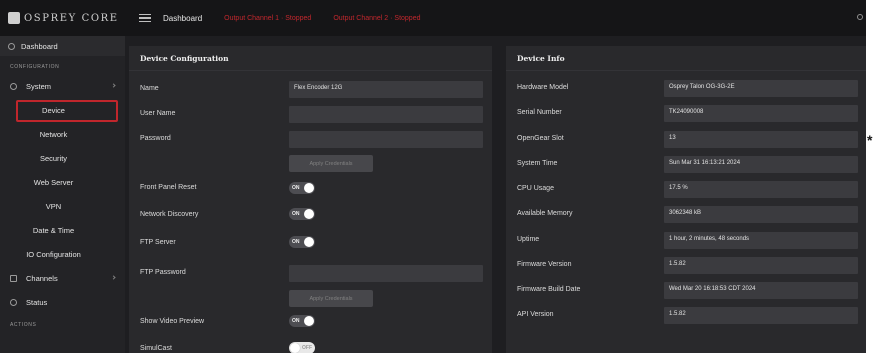  What do you see at coordinates (37, 302) in the screenshot?
I see `sidebar-item-label: Status` at bounding box center [37, 302].